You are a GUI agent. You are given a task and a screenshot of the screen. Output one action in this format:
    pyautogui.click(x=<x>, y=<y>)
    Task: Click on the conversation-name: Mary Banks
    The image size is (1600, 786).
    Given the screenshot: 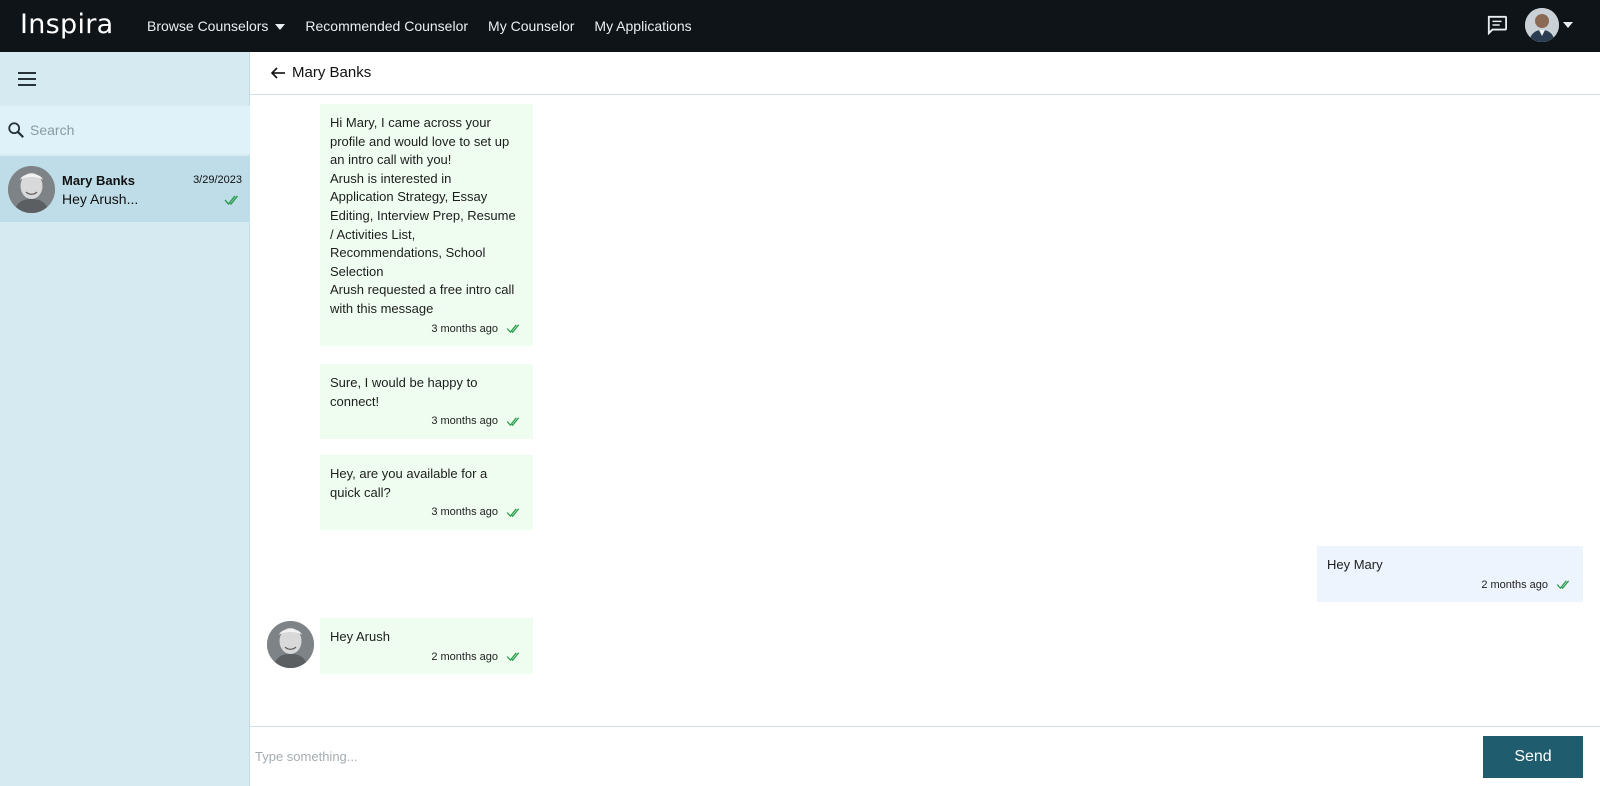 What is the action you would take?
    pyautogui.click(x=98, y=180)
    